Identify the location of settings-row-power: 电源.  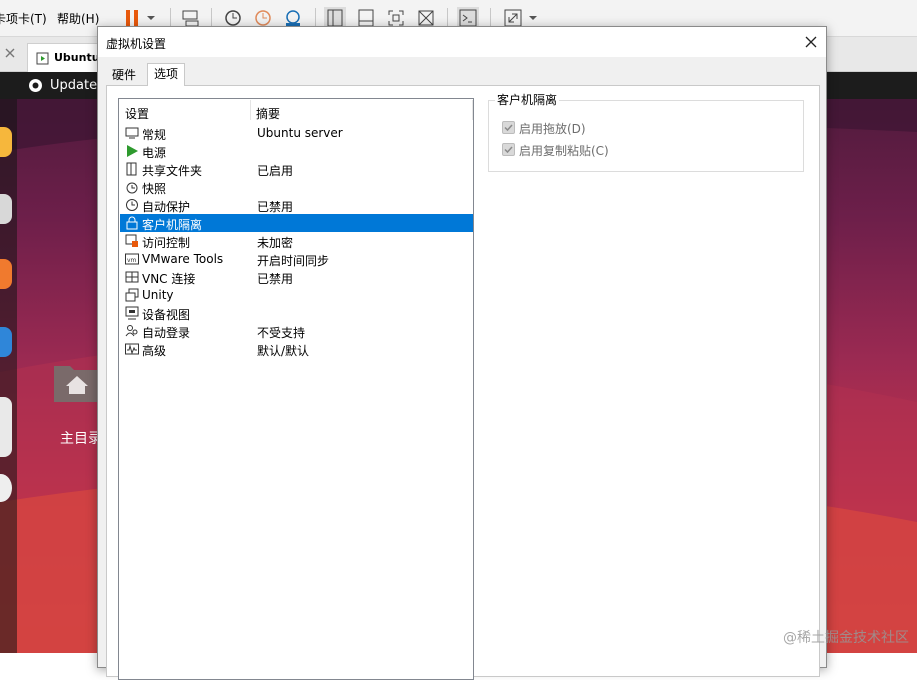
(296, 151).